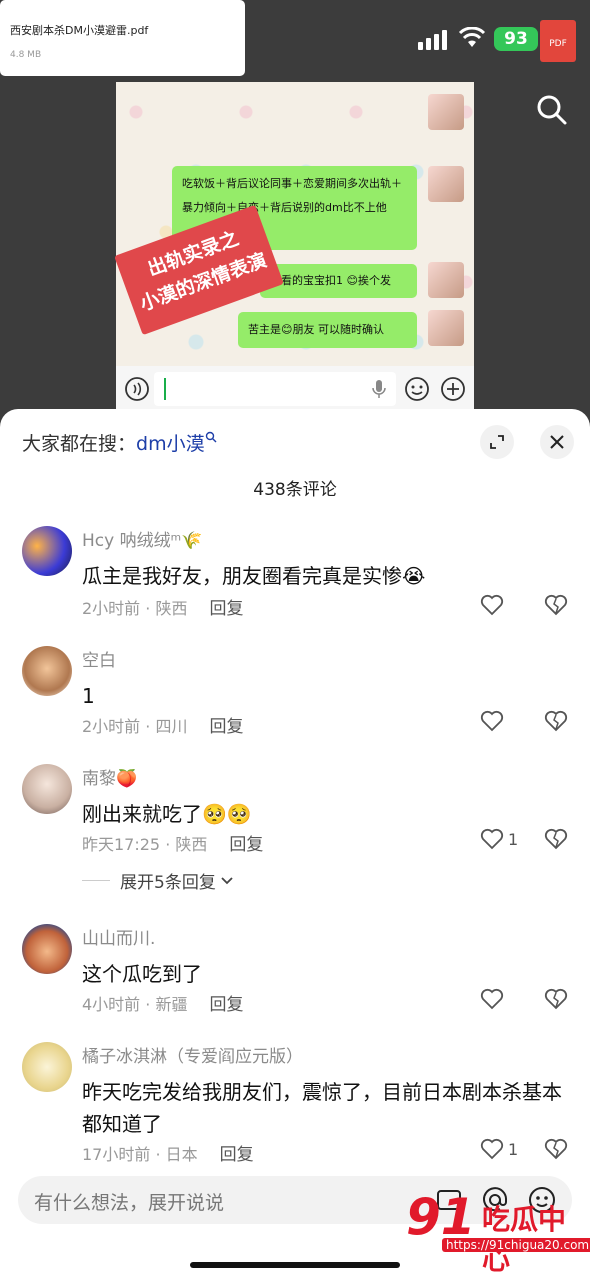 Image resolution: width=590 pixels, height=1280 pixels. I want to click on close-button, so click(557, 442).